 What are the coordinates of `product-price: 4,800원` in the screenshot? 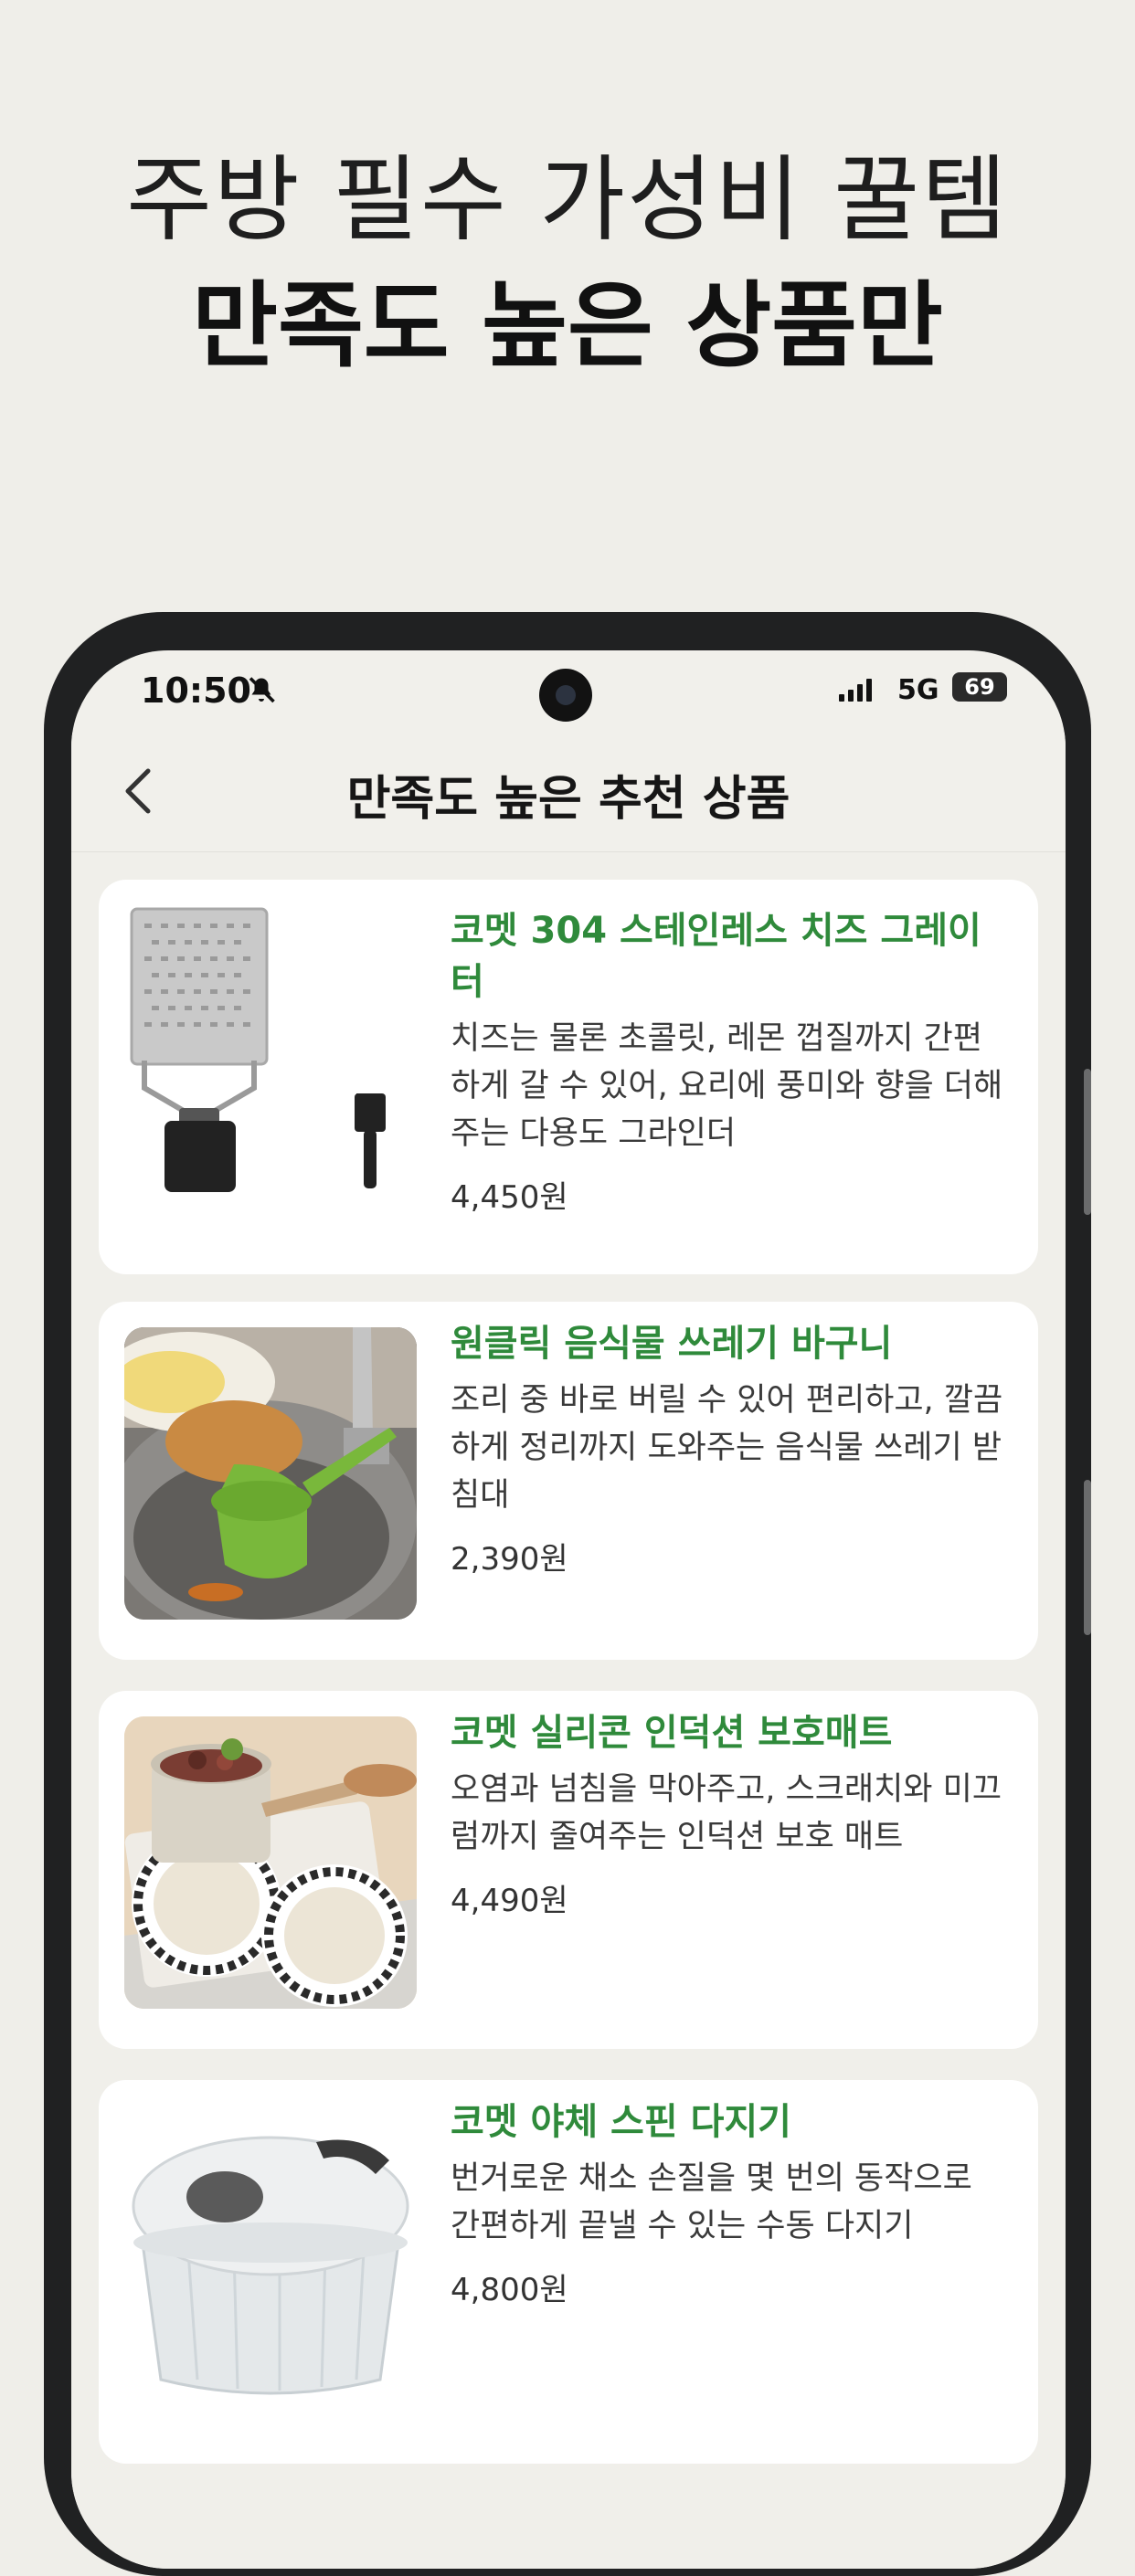 It's located at (509, 2290).